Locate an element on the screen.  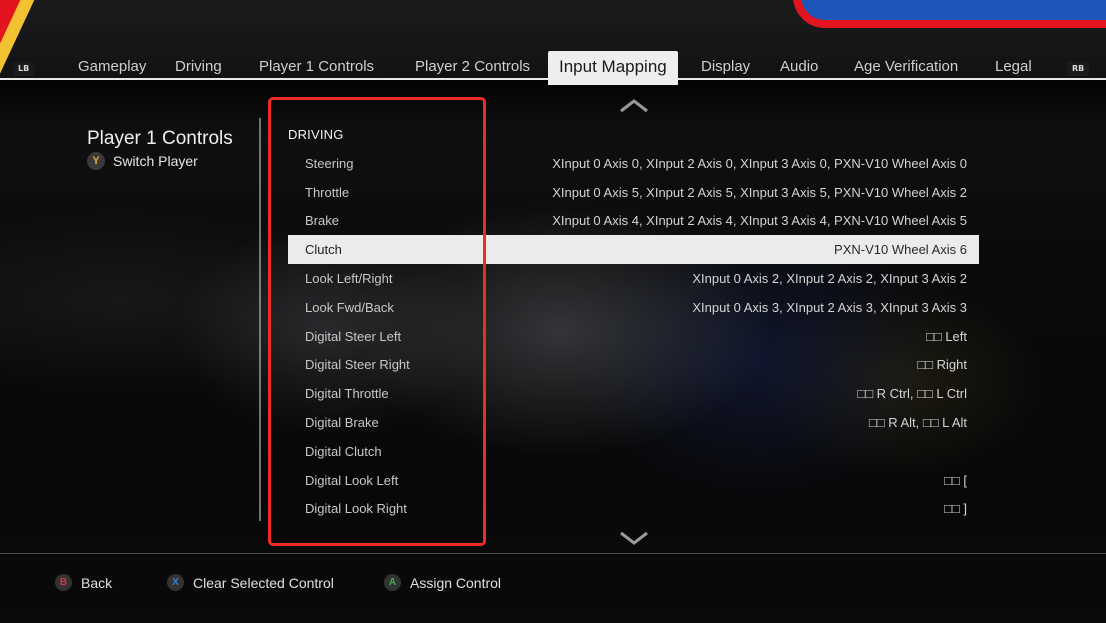
rb-bumper-button: RB is located at coordinates (1078, 69).